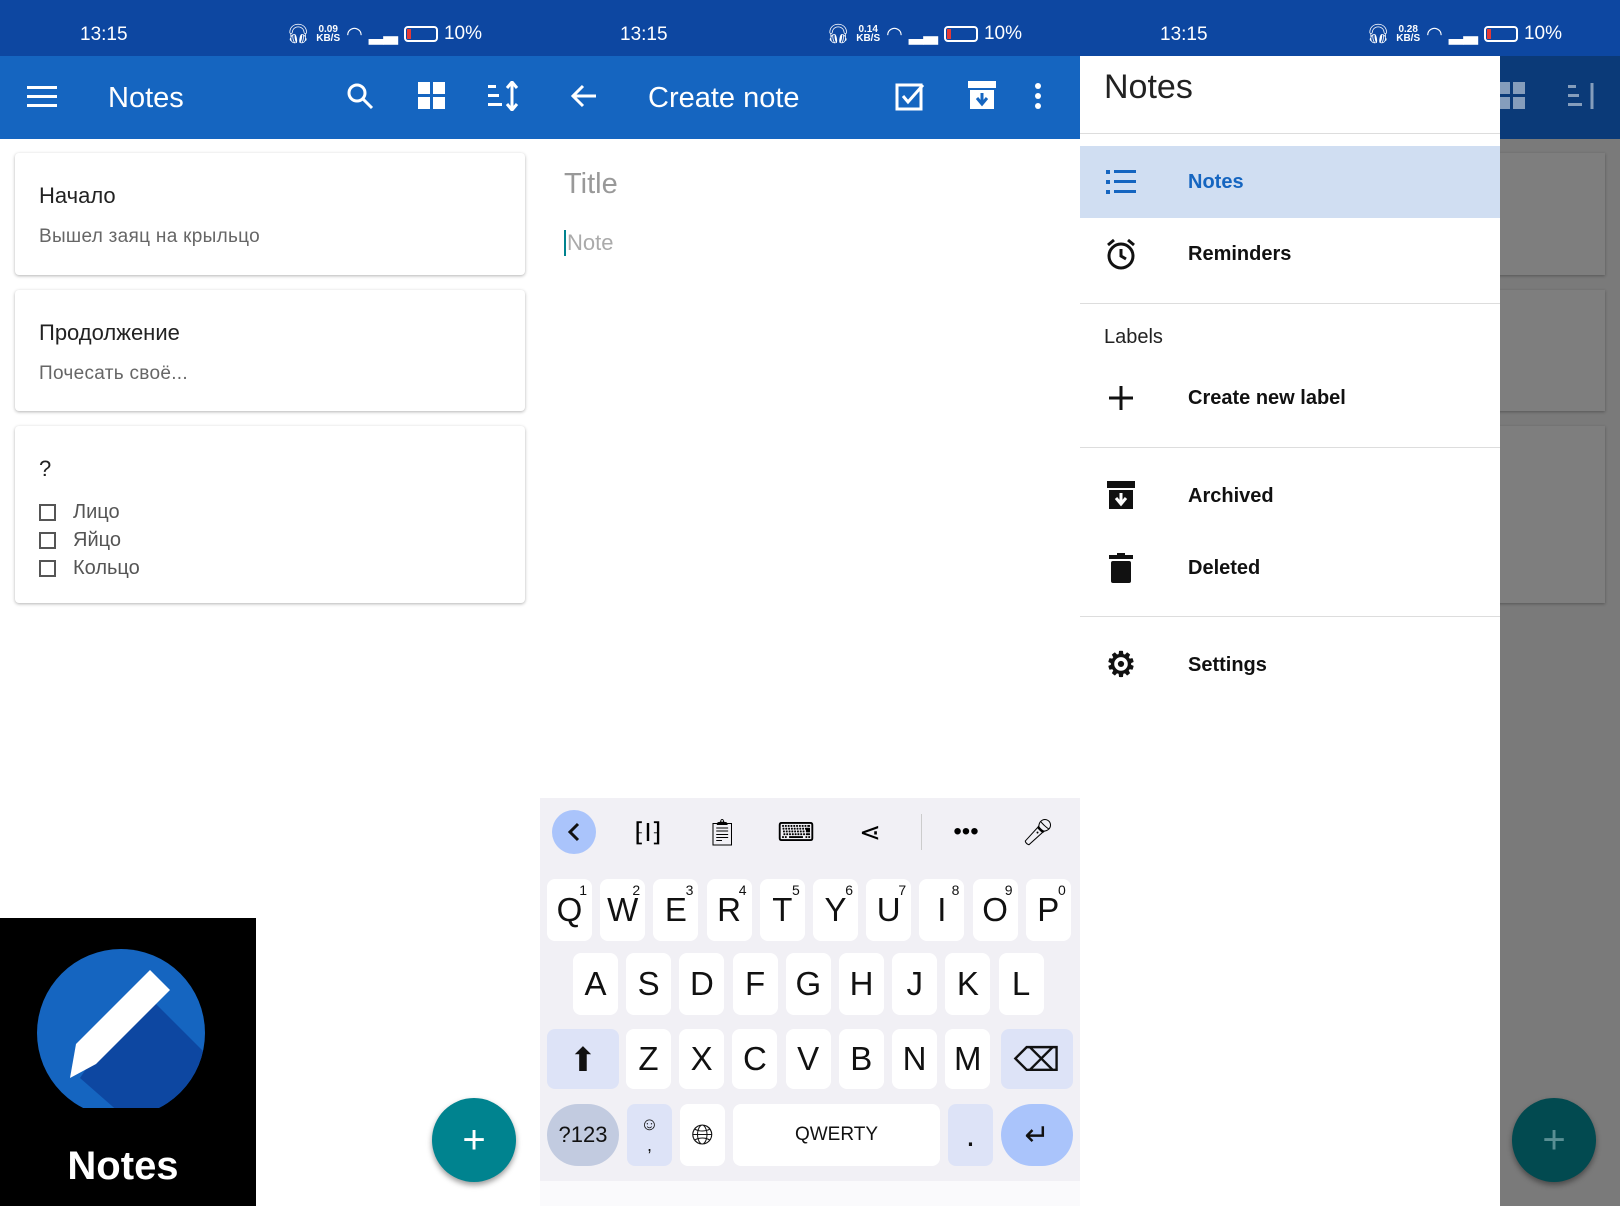  I want to click on key-r: R4, so click(729, 910).